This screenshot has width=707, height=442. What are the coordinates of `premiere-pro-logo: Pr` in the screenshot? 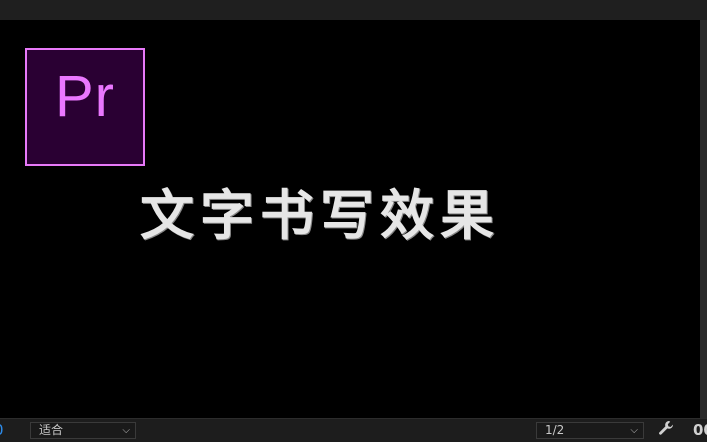 It's located at (85, 107).